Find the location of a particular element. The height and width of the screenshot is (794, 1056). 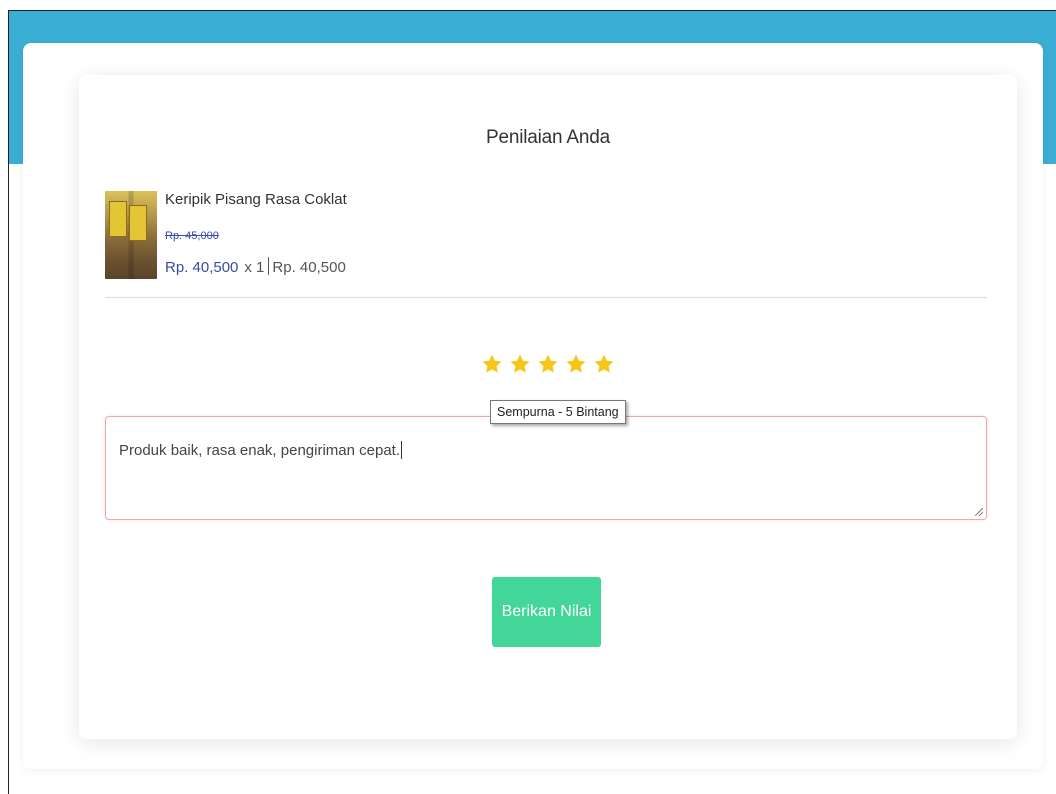

original-price: Rp. 45,000 is located at coordinates (192, 236).